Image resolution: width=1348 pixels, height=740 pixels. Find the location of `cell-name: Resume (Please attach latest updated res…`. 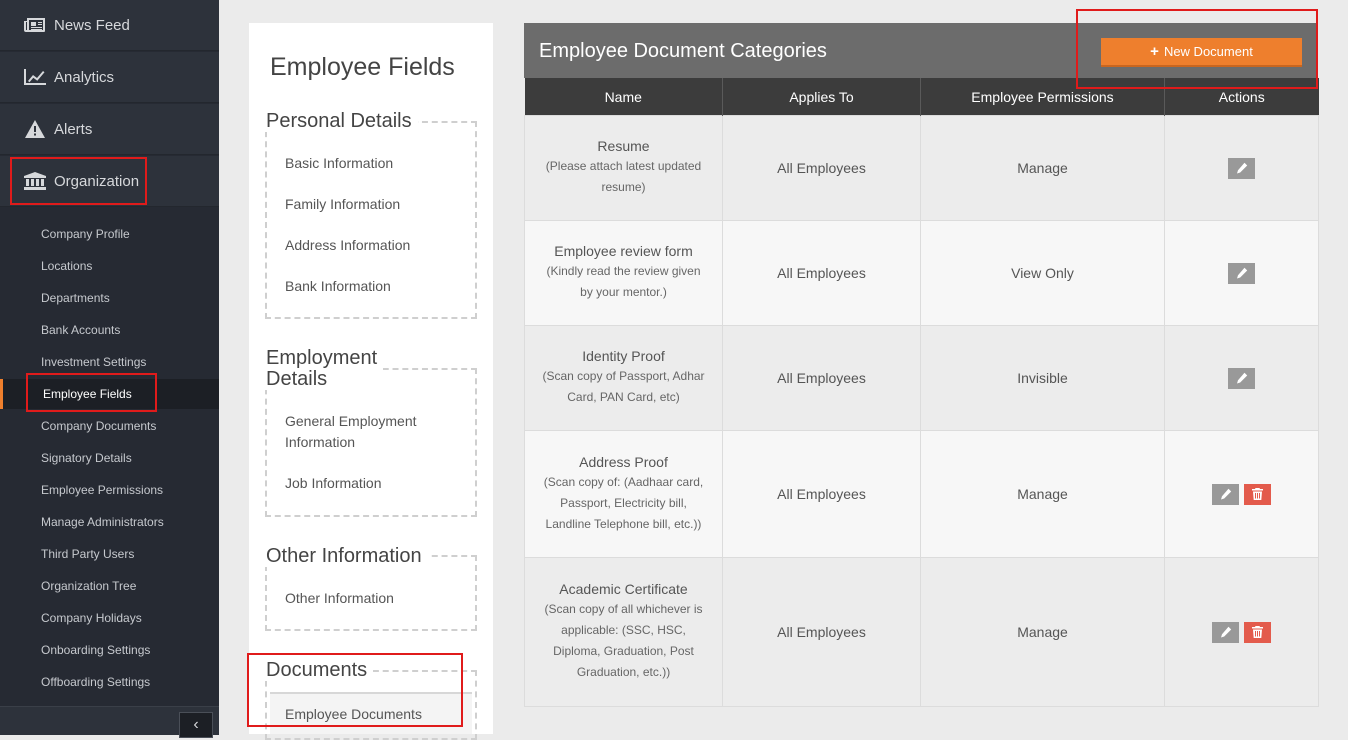

cell-name: Resume (Please attach latest updated res… is located at coordinates (623, 168).